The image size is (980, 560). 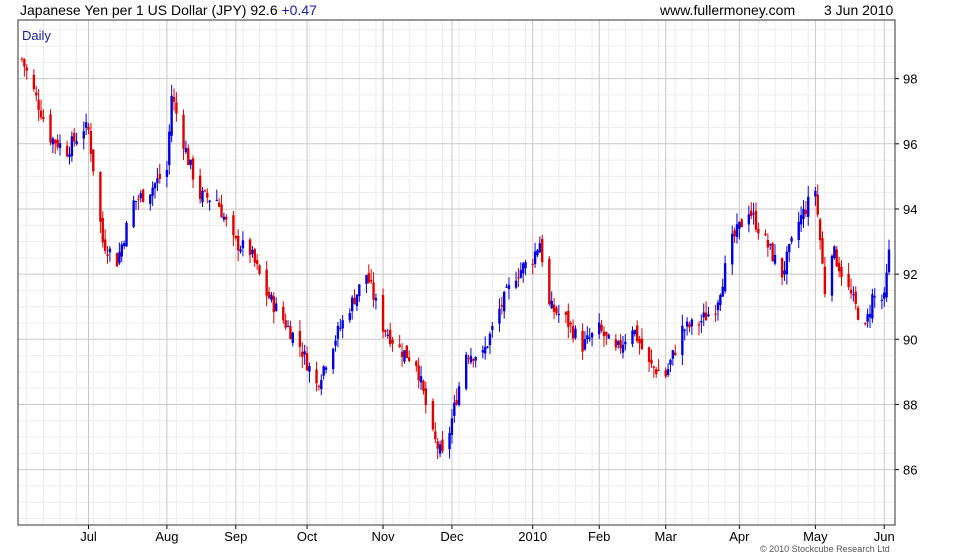 I want to click on x-tick-label: Nov, so click(x=383, y=536).